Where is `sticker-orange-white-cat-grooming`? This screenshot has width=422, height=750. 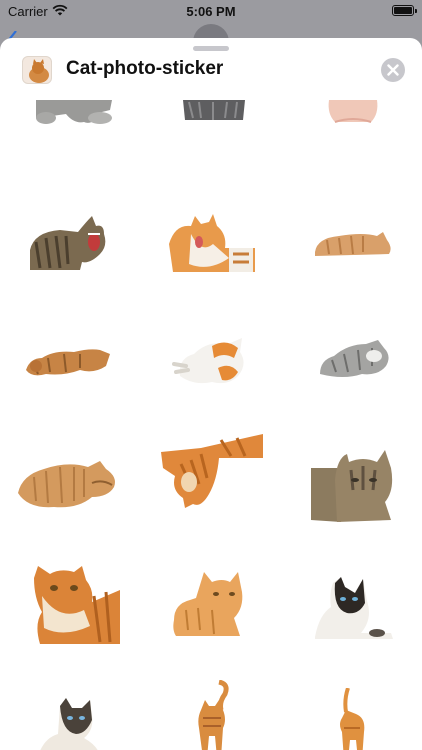 sticker-orange-white-cat-grooming is located at coordinates (212, 243).